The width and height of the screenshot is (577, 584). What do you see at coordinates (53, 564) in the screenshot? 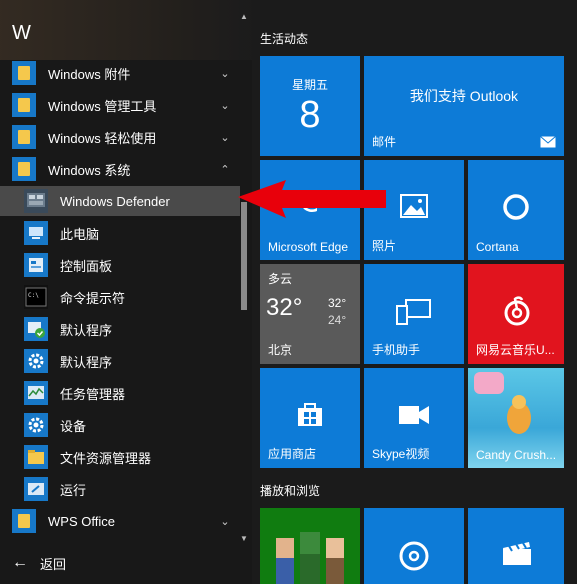
I see `back-label: 返回` at bounding box center [53, 564].